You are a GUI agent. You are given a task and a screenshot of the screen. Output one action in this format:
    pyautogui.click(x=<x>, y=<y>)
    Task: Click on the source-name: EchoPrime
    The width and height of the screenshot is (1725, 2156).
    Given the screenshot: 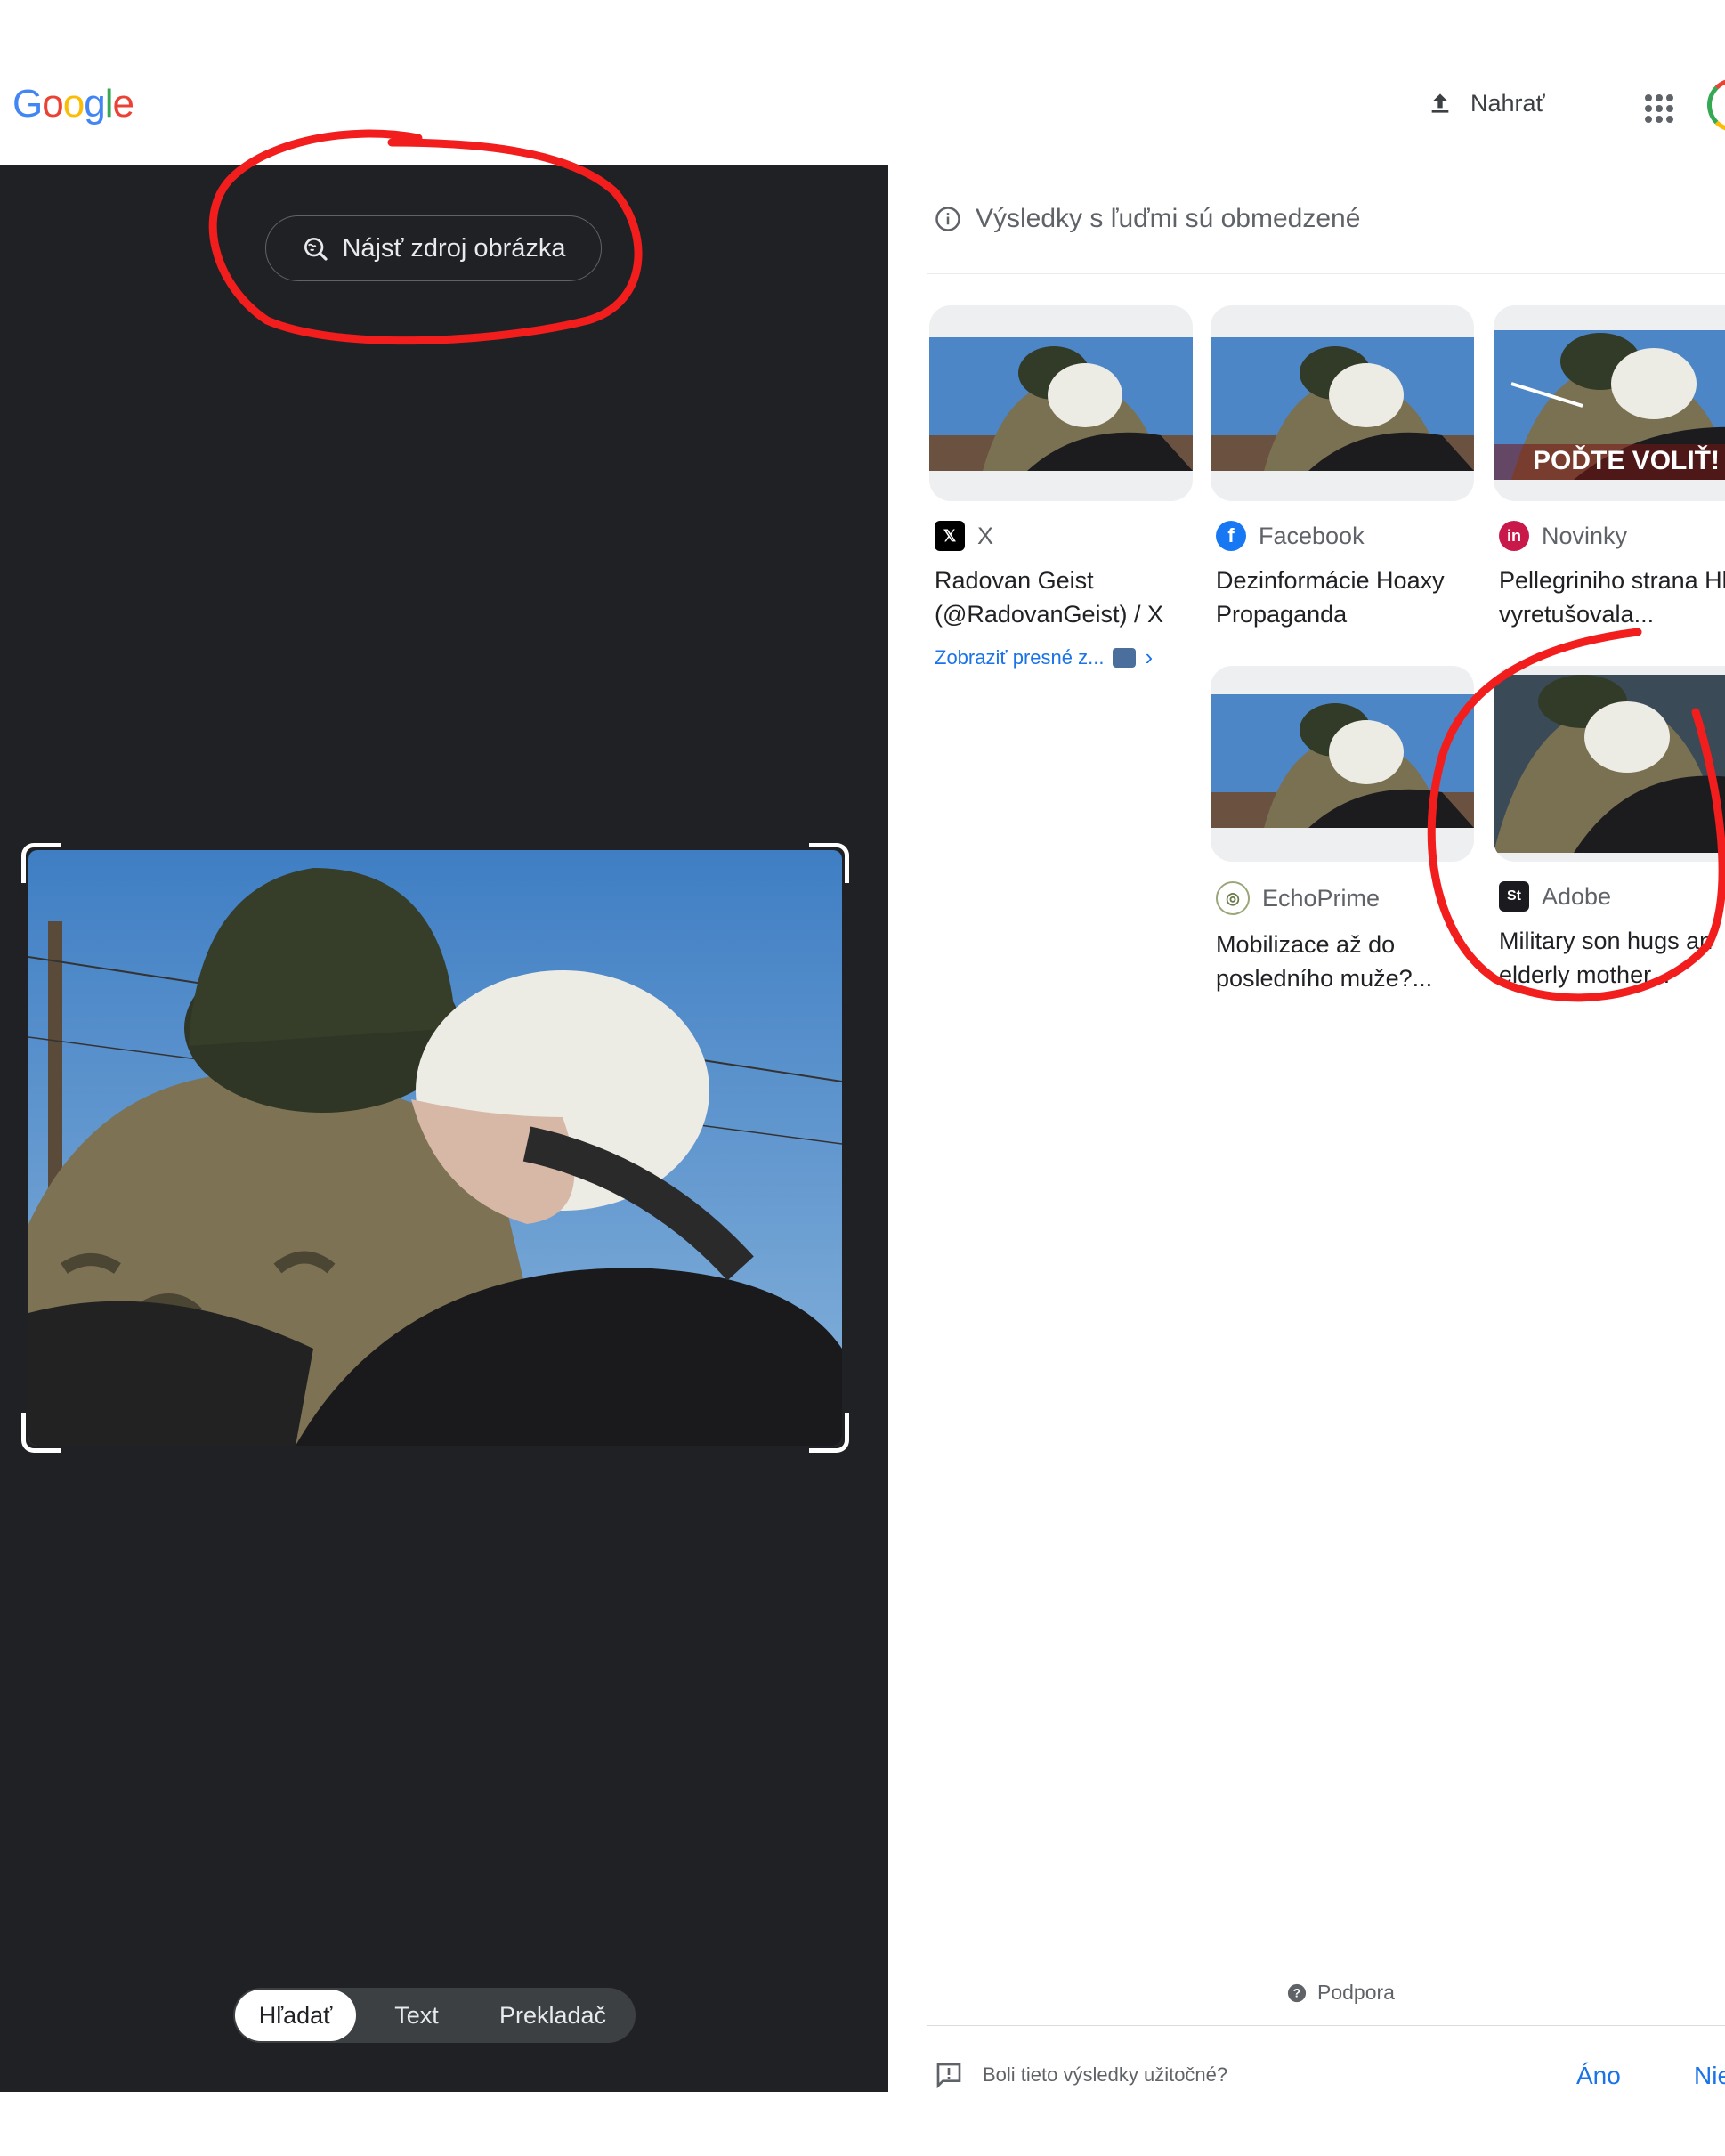 What is the action you would take?
    pyautogui.click(x=1321, y=898)
    